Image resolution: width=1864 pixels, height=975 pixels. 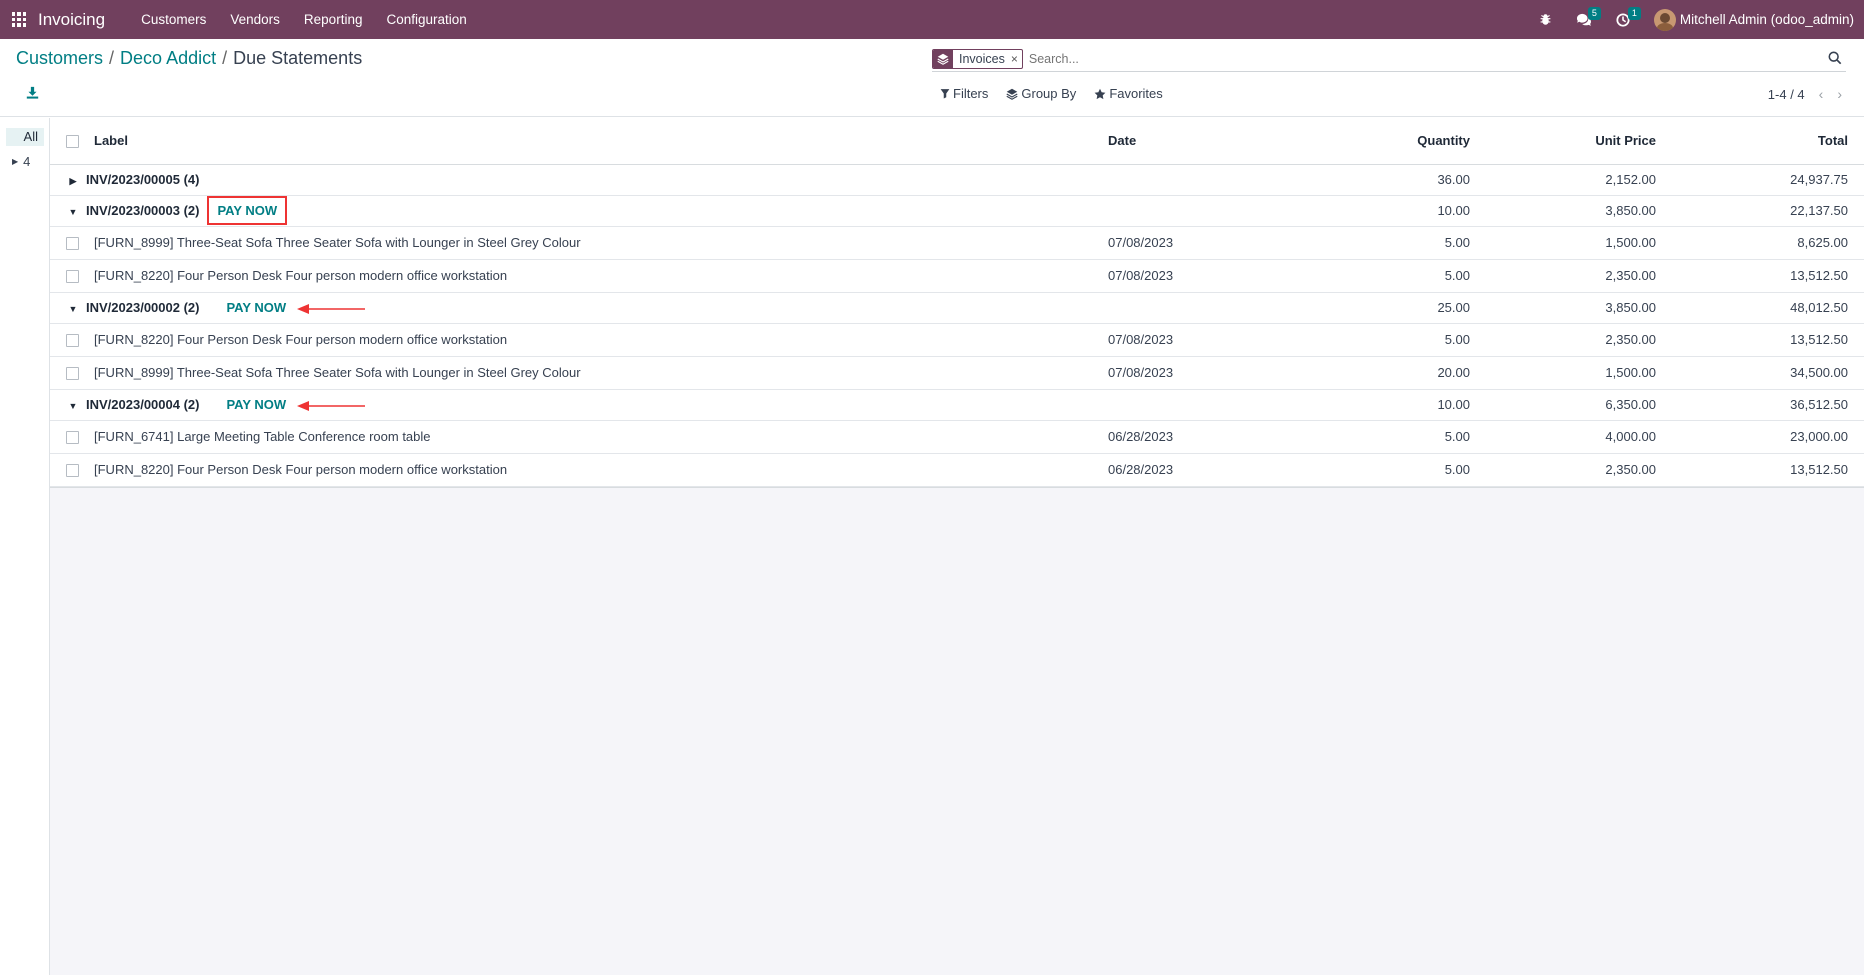 What do you see at coordinates (59, 58) in the screenshot?
I see `breadcrumb-customers: Customers` at bounding box center [59, 58].